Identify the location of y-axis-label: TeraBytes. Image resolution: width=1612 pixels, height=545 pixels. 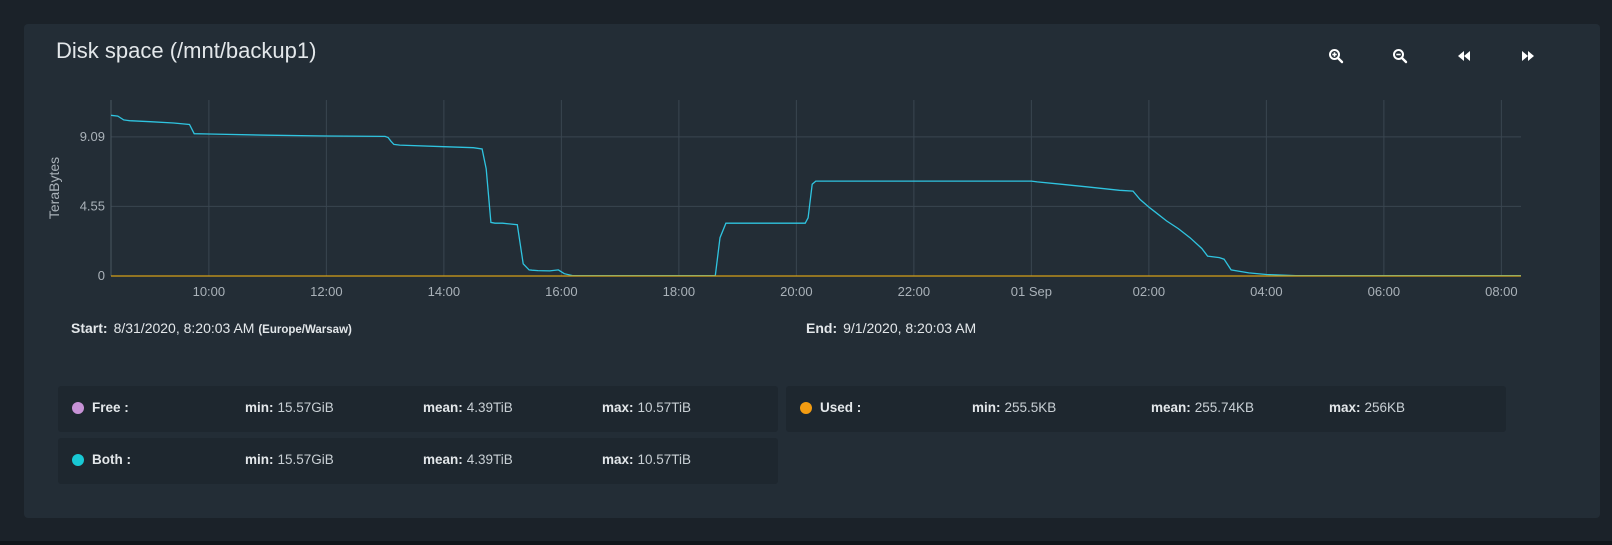
(54, 188).